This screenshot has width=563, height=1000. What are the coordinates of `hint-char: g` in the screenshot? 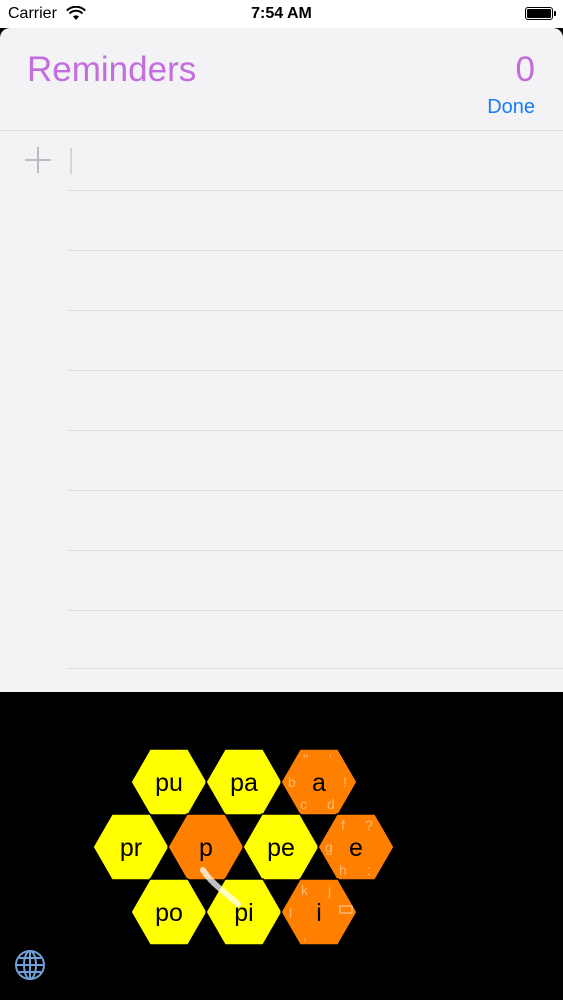 It's located at (329, 847).